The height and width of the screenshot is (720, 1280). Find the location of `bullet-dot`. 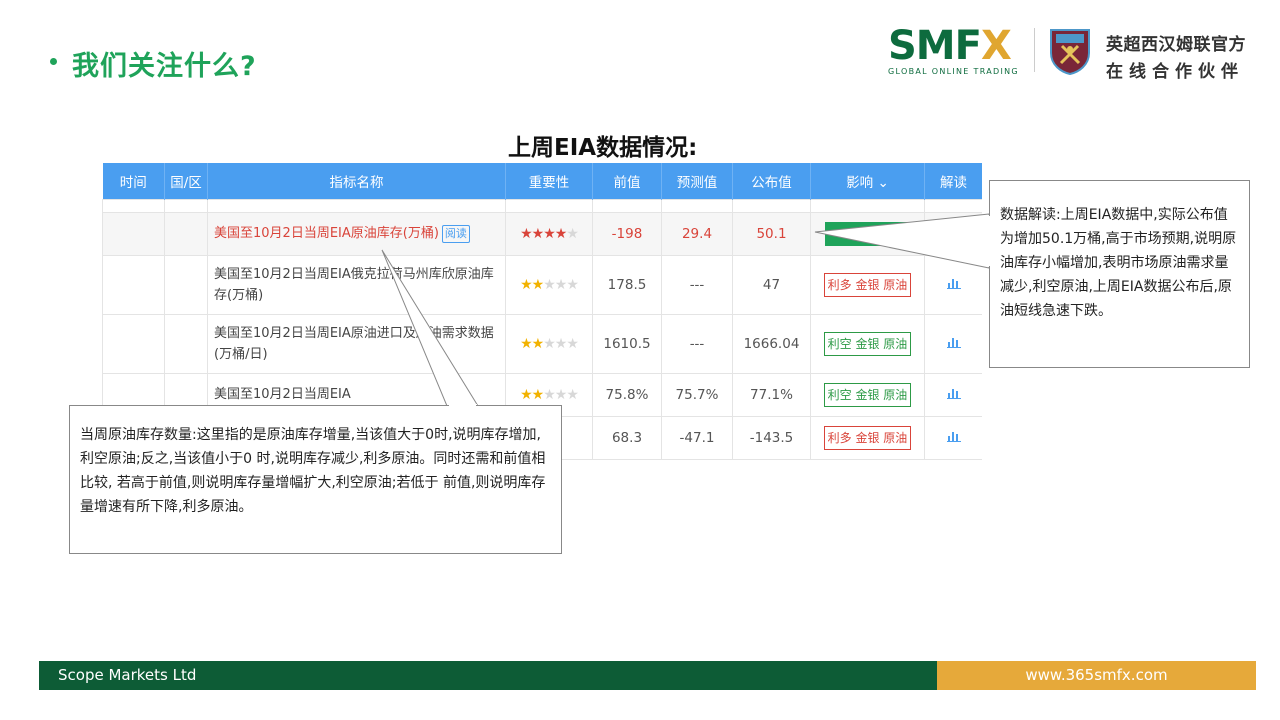

bullet-dot is located at coordinates (53, 61).